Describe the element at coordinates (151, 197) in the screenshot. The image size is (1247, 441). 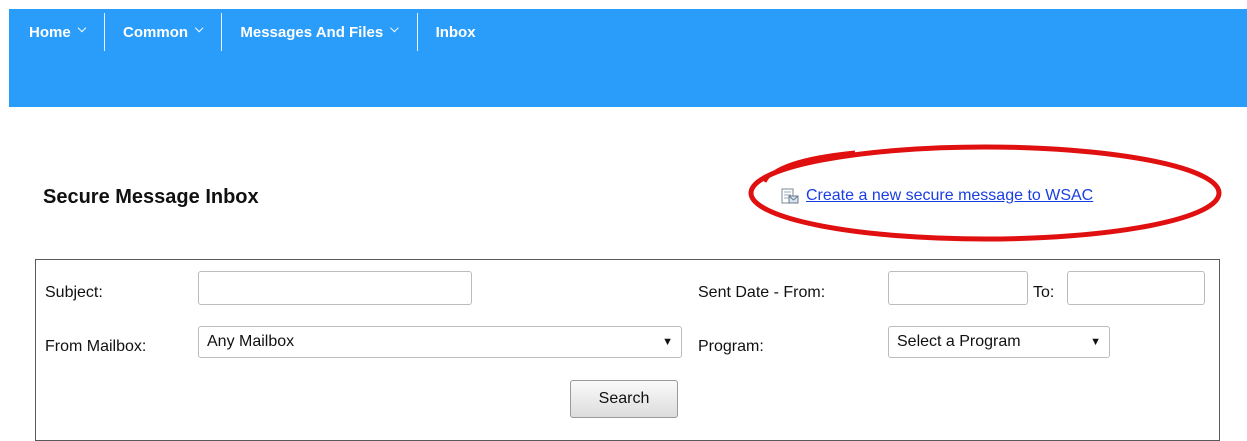
I see `page-title: Secure Message Inbox` at that location.